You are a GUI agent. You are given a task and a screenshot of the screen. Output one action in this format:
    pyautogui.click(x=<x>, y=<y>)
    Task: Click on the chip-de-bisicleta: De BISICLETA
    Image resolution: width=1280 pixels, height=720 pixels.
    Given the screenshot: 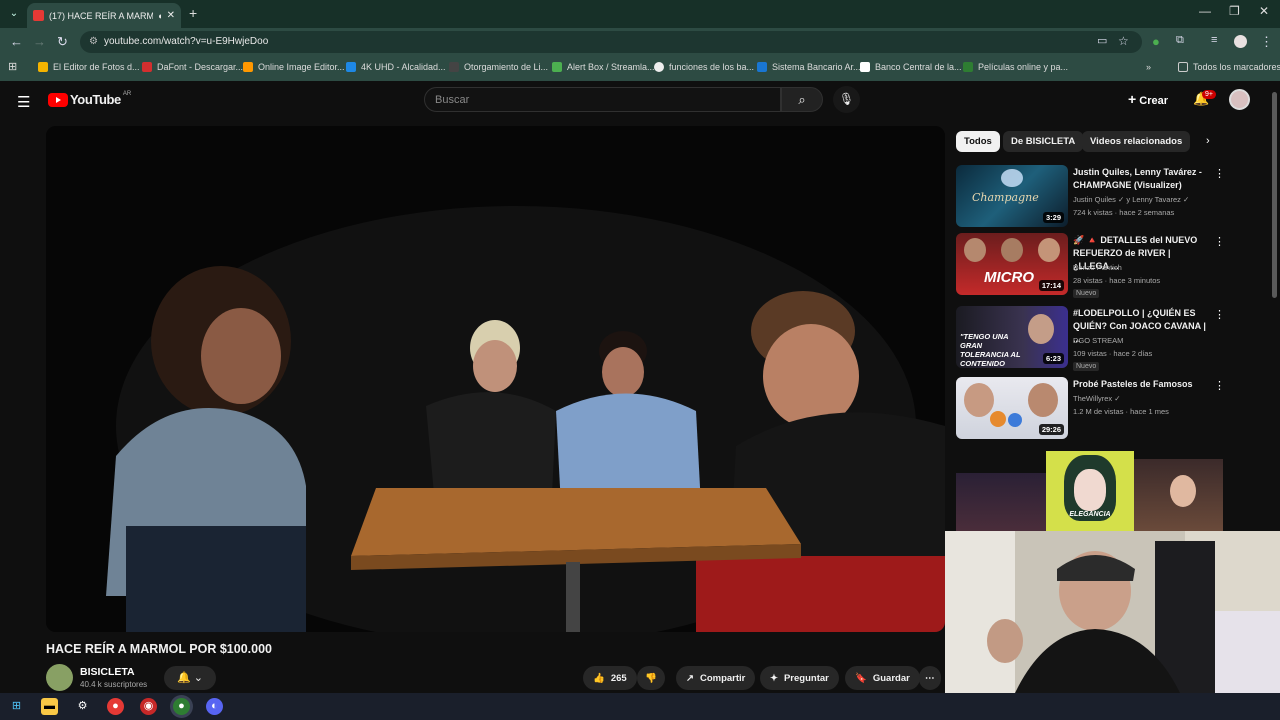 What is the action you would take?
    pyautogui.click(x=1043, y=141)
    